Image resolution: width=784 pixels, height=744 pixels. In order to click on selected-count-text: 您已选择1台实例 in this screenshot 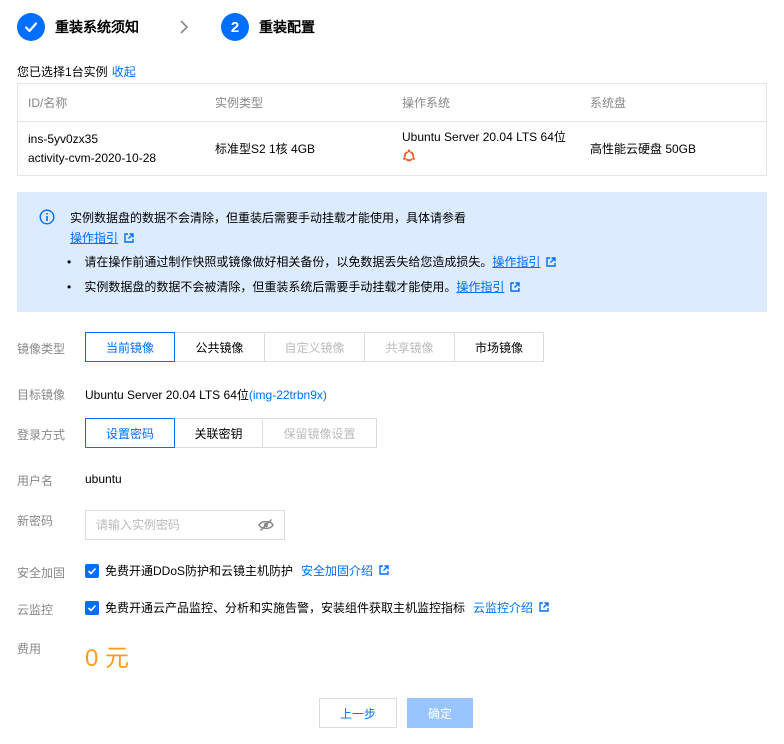, I will do `click(62, 72)`.